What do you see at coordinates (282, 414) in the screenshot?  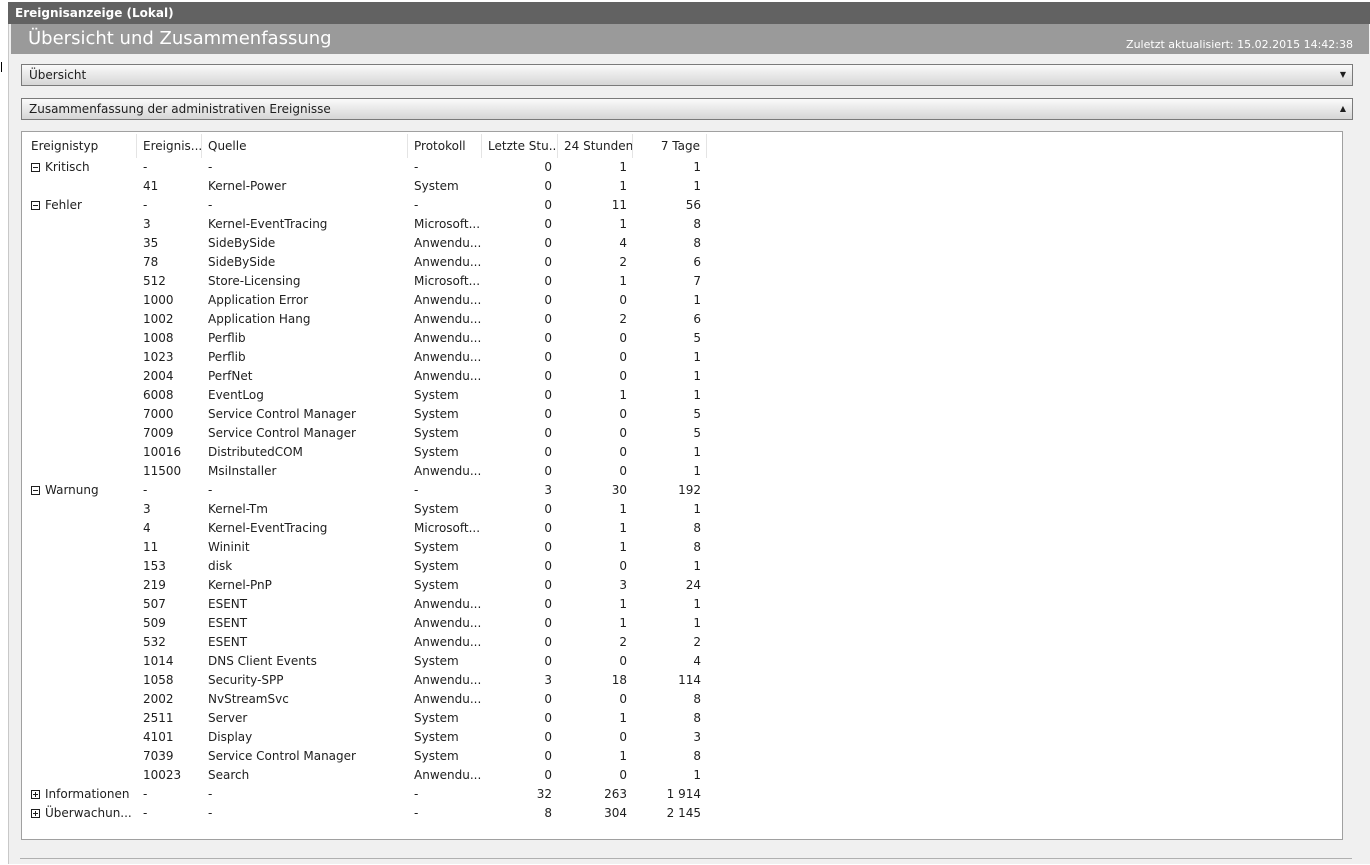 I see `cell-source: Service Control Manager` at bounding box center [282, 414].